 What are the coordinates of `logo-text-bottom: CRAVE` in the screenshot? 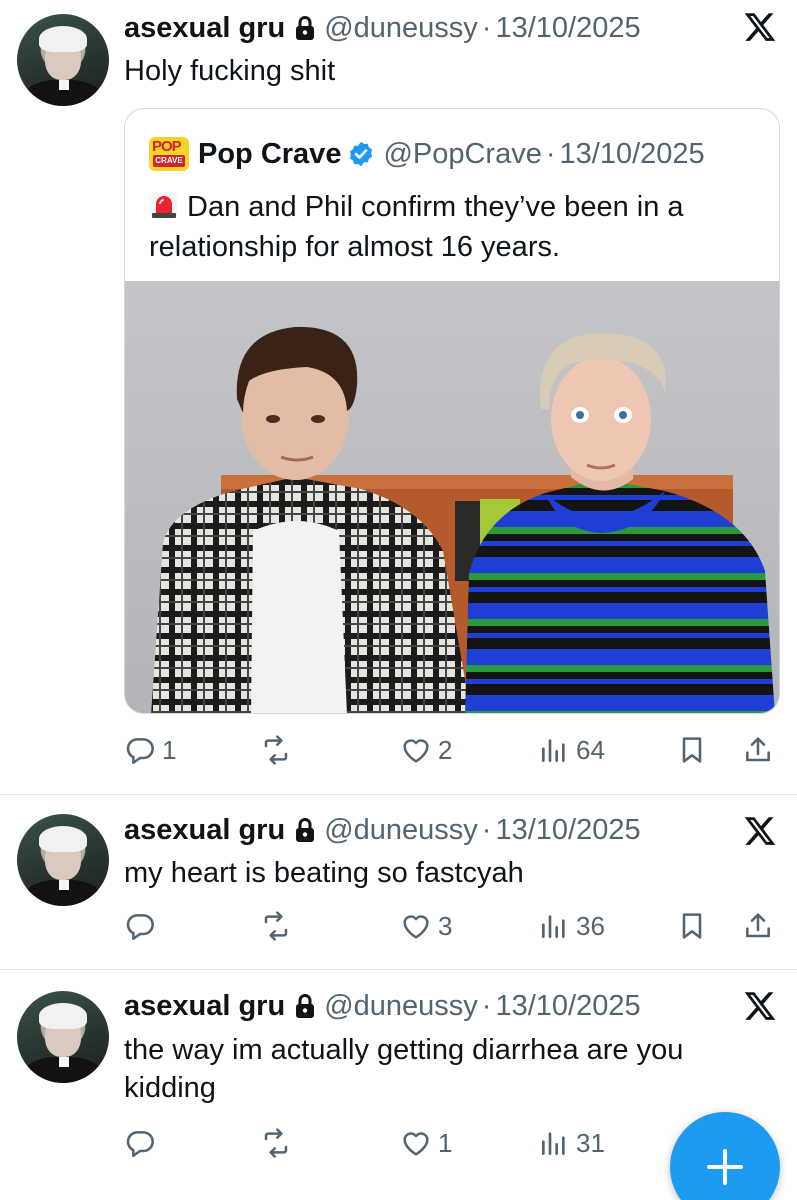 It's located at (169, 161).